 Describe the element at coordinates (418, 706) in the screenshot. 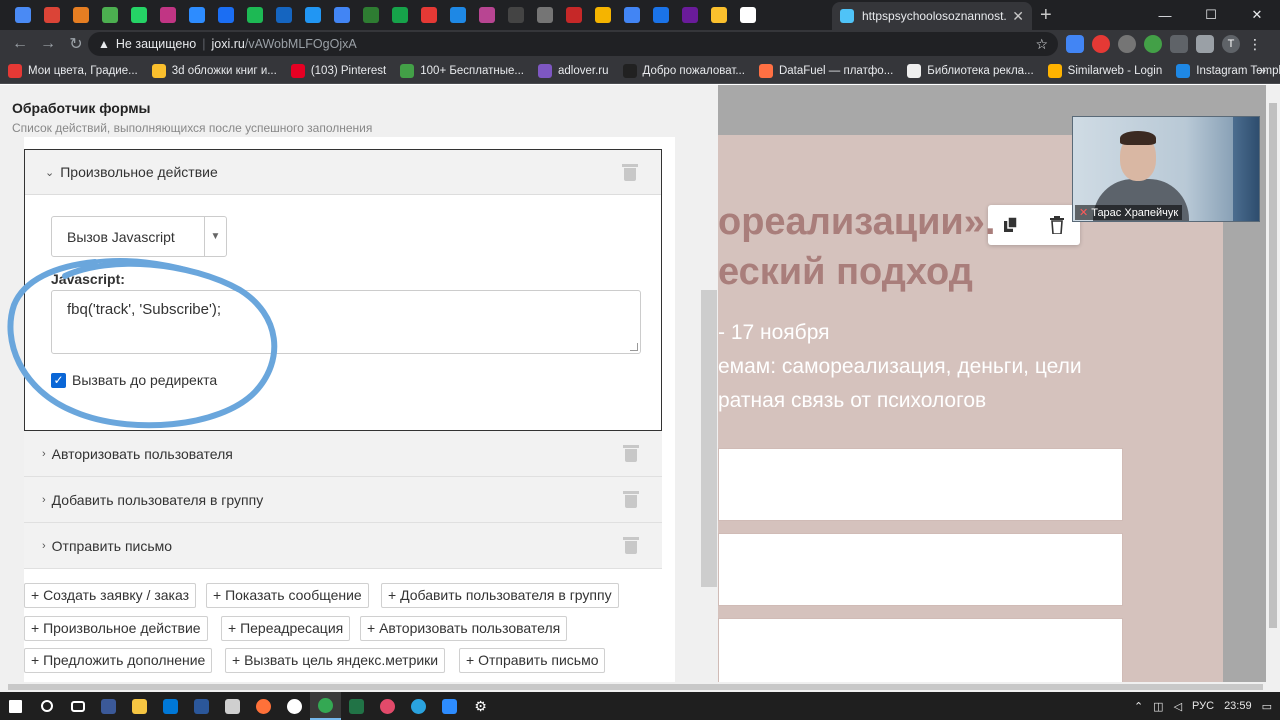

I see `telegram-icon` at that location.